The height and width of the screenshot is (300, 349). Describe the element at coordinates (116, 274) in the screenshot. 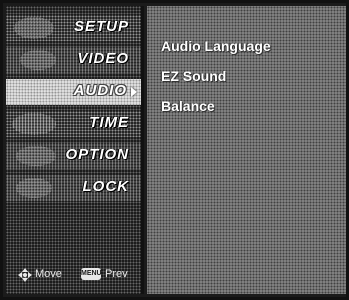

I see `prev-hint-label: Prev` at that location.